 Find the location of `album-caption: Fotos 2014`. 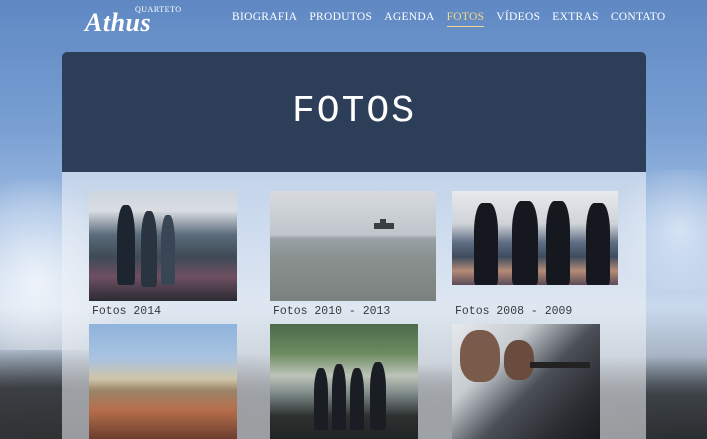

album-caption: Fotos 2014 is located at coordinates (126, 311).